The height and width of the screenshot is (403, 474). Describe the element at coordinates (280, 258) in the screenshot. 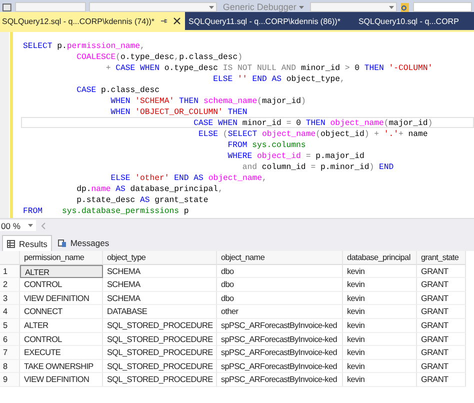

I see `column-header: object_name` at that location.